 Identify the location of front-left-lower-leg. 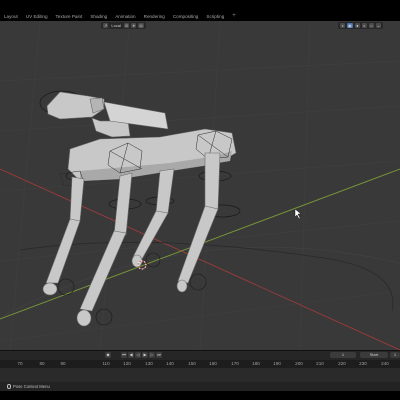
(63, 251).